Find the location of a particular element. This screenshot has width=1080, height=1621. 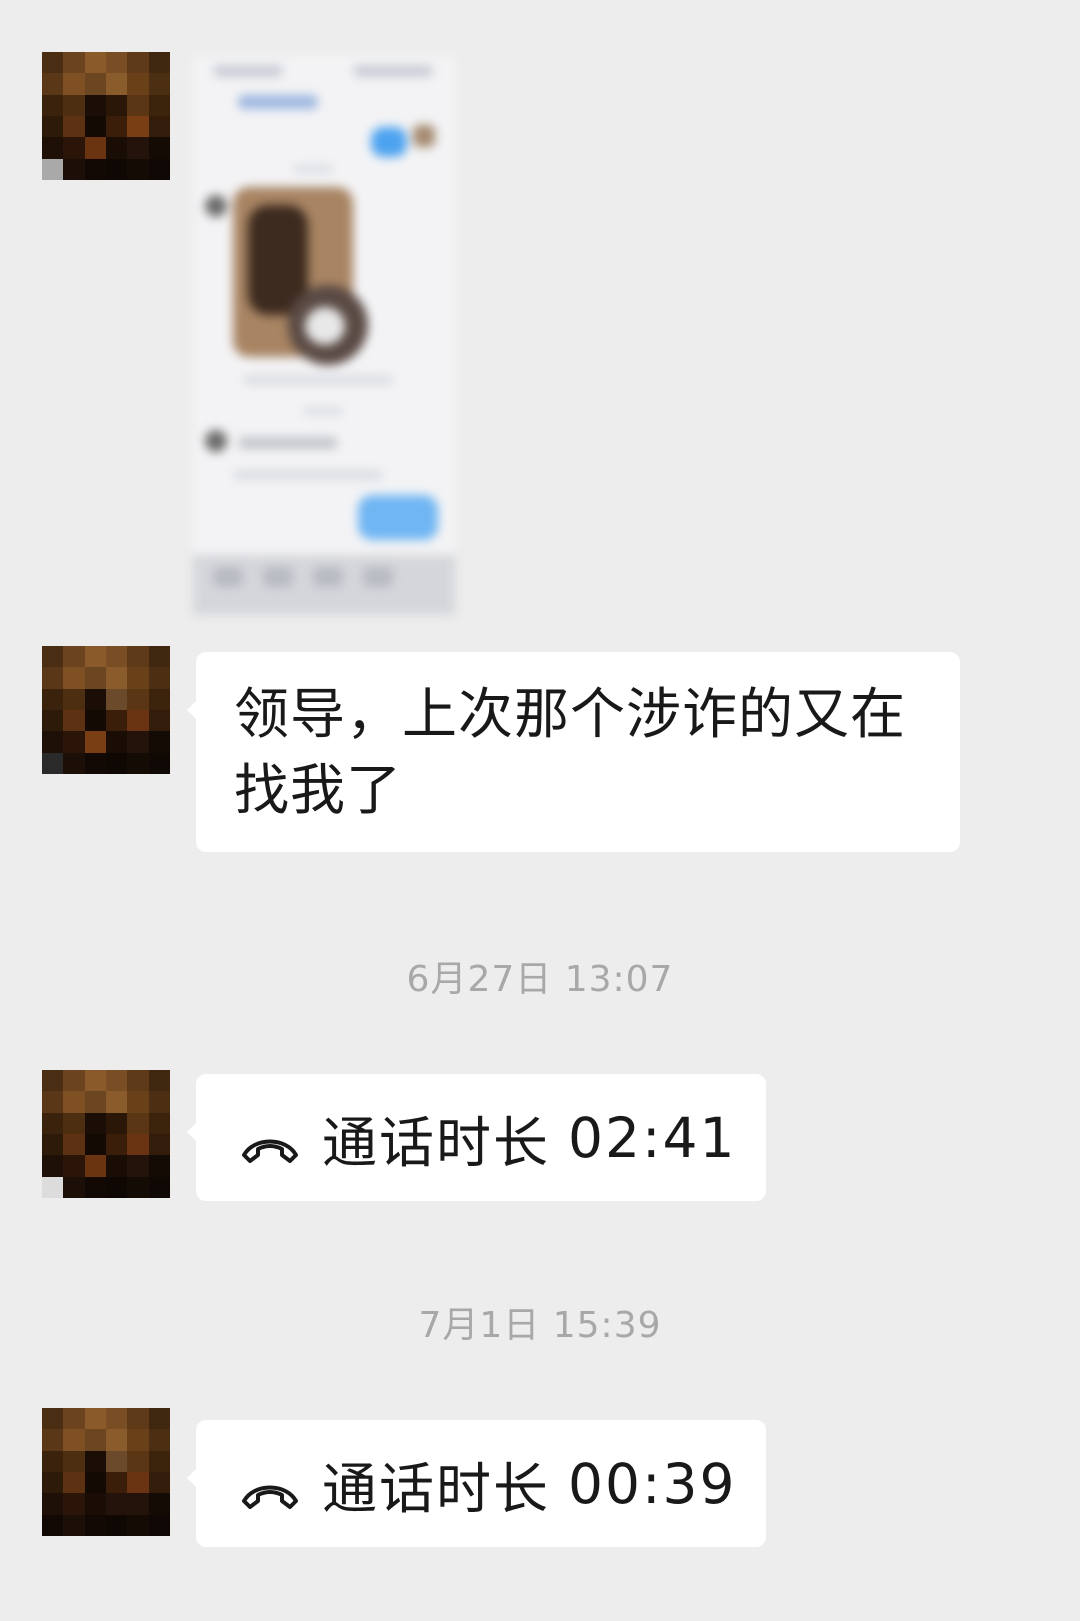

message-text: 领导，上次那个涉诈的又在找我了 is located at coordinates (570, 752).